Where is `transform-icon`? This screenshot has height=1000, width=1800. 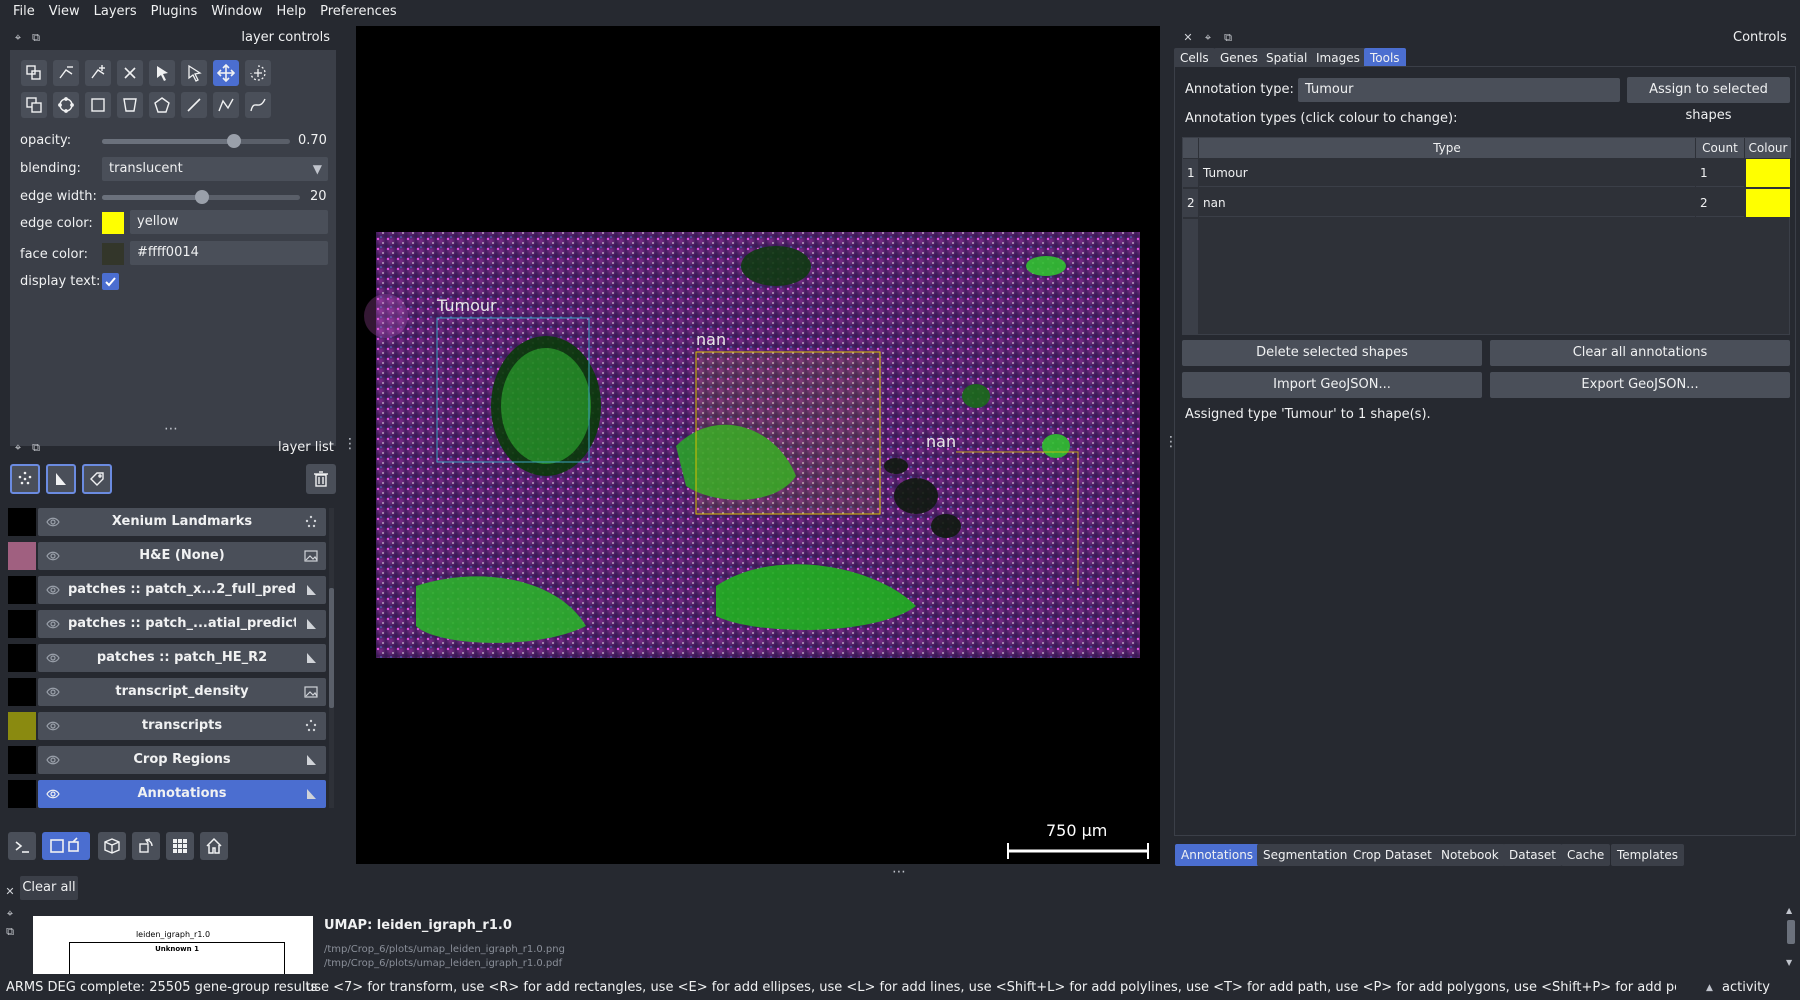
transform-icon is located at coordinates (258, 73).